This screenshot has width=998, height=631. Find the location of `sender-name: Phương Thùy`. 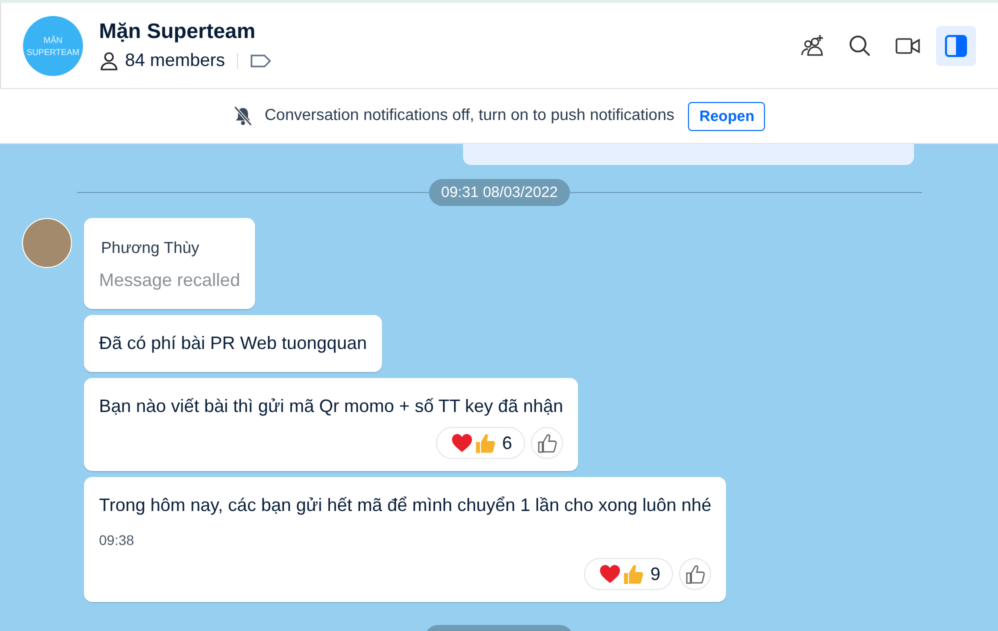

sender-name: Phương Thùy is located at coordinates (150, 249).